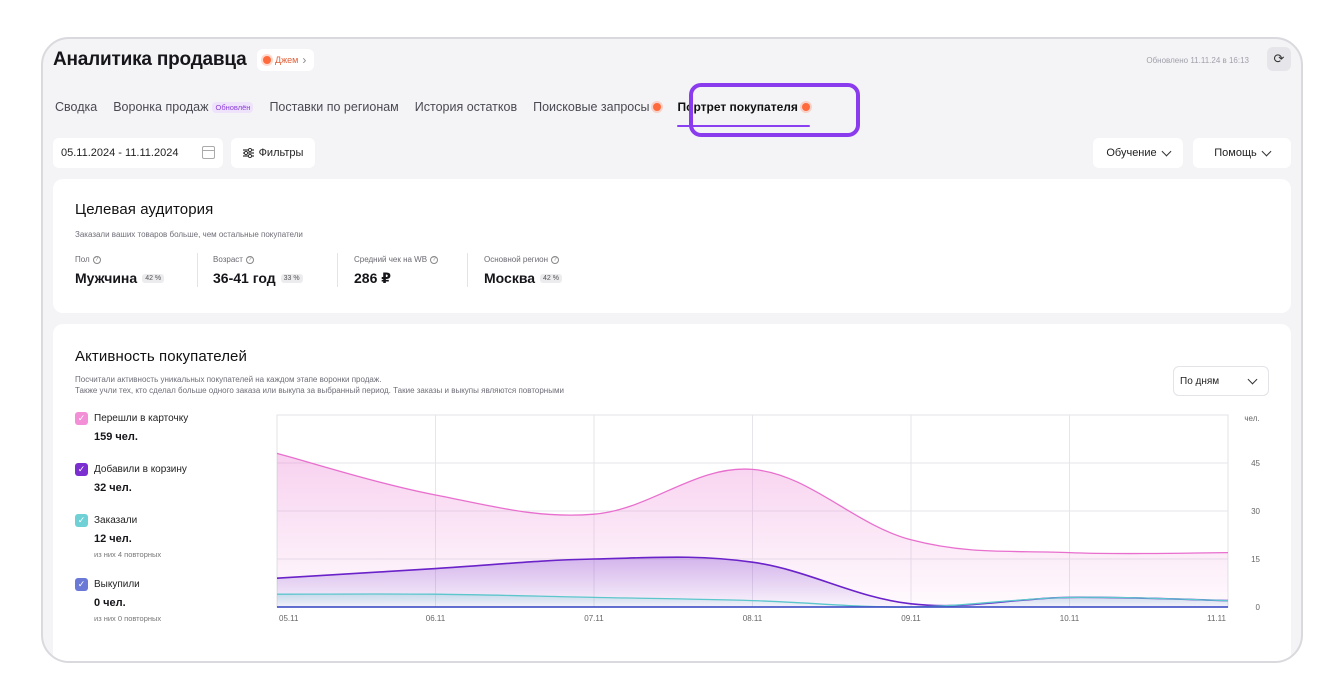 This screenshot has height=700, width=1344. I want to click on tab-1: Сводка, so click(76, 107).